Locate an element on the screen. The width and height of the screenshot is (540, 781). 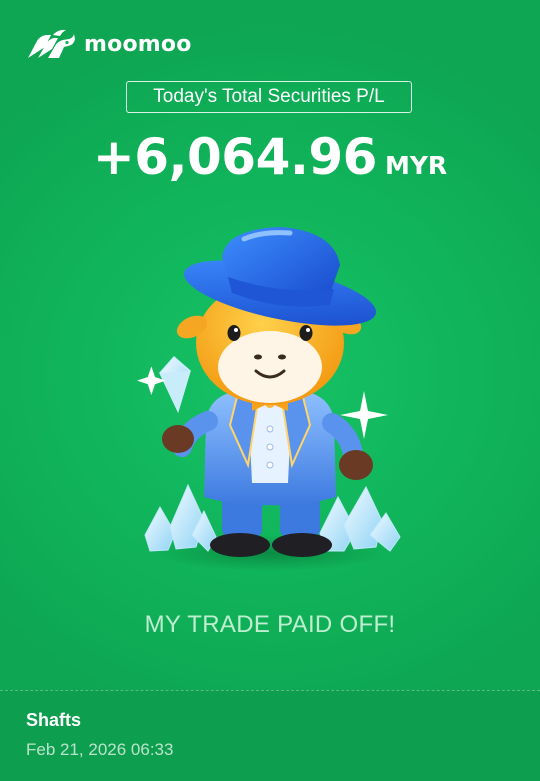
pnl-value: +6,064.96 is located at coordinates (235, 157).